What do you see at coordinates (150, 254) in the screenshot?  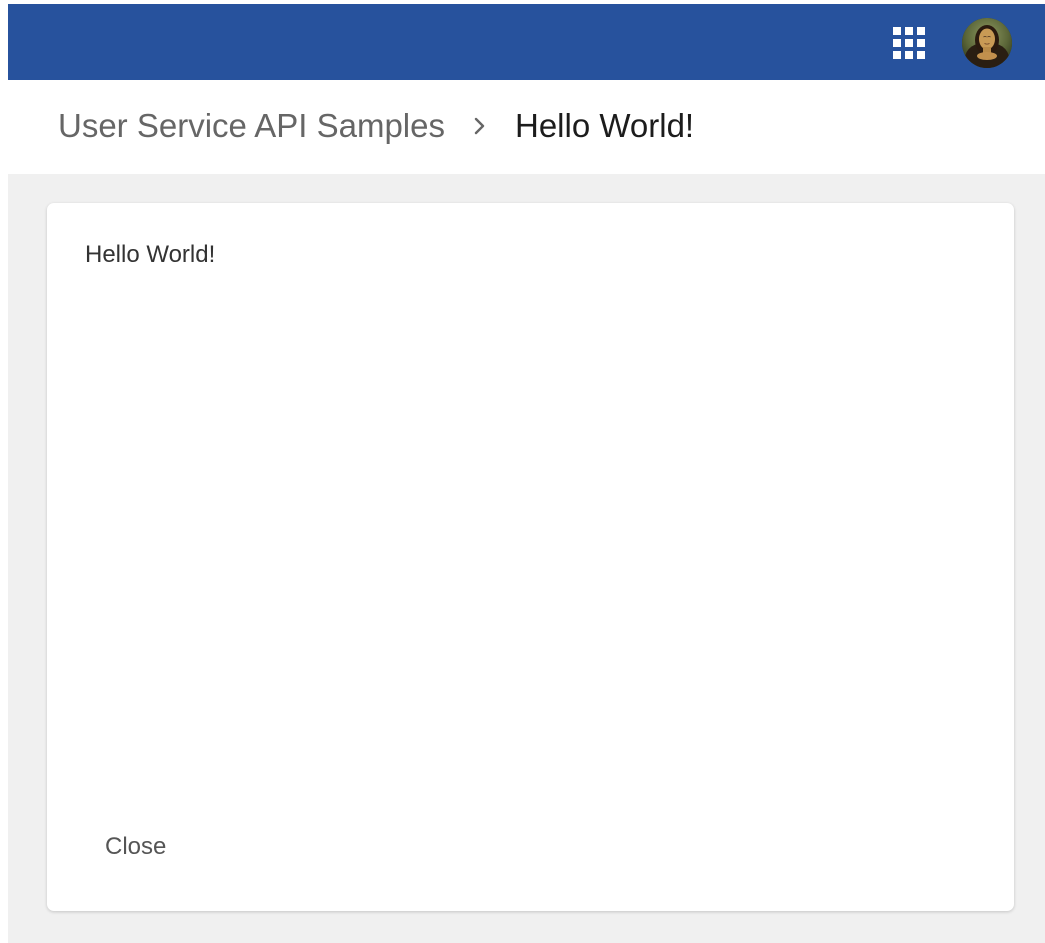 I see `card-message: Hello World!` at bounding box center [150, 254].